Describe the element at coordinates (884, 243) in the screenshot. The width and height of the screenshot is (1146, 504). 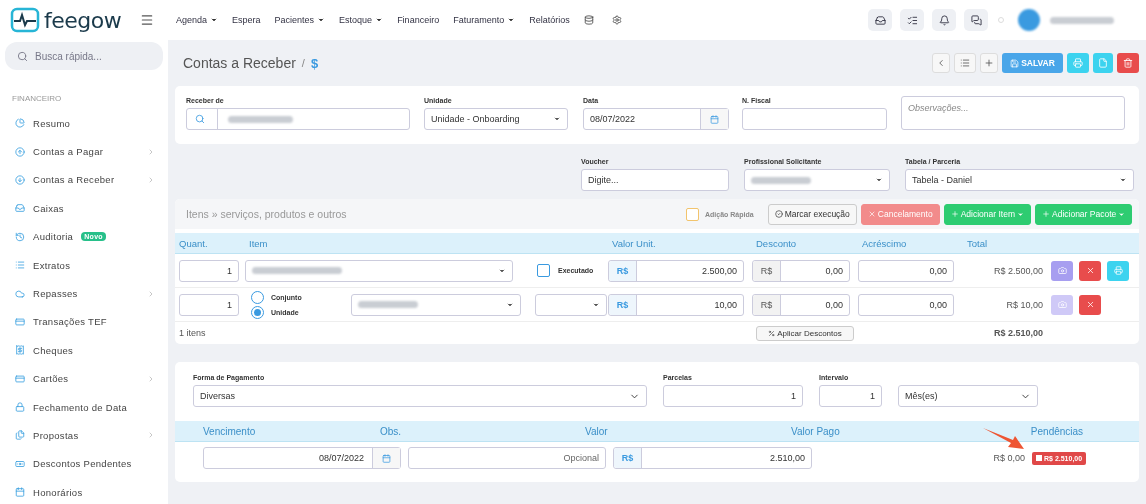
I see `column-header: Acréscimo` at that location.